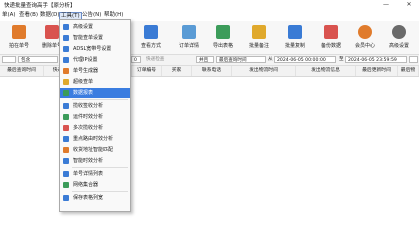  What do you see at coordinates (205, 59) in the screenshot?
I see `logic-select: 并且` at bounding box center [205, 59].